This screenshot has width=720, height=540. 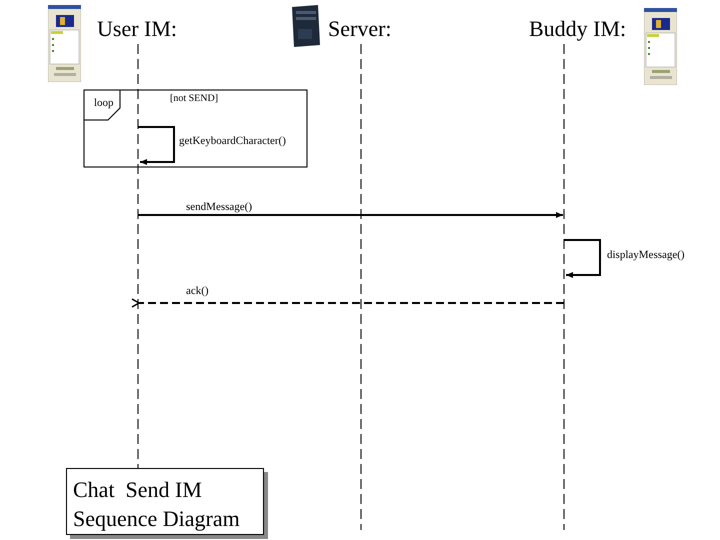 I want to click on message-label: ack(), so click(x=197, y=291).